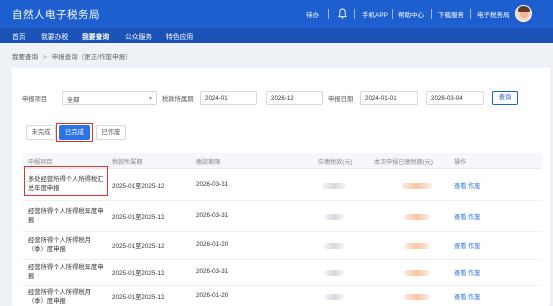 The width and height of the screenshot is (553, 306). I want to click on period-to-input: 2026-12, so click(294, 98).